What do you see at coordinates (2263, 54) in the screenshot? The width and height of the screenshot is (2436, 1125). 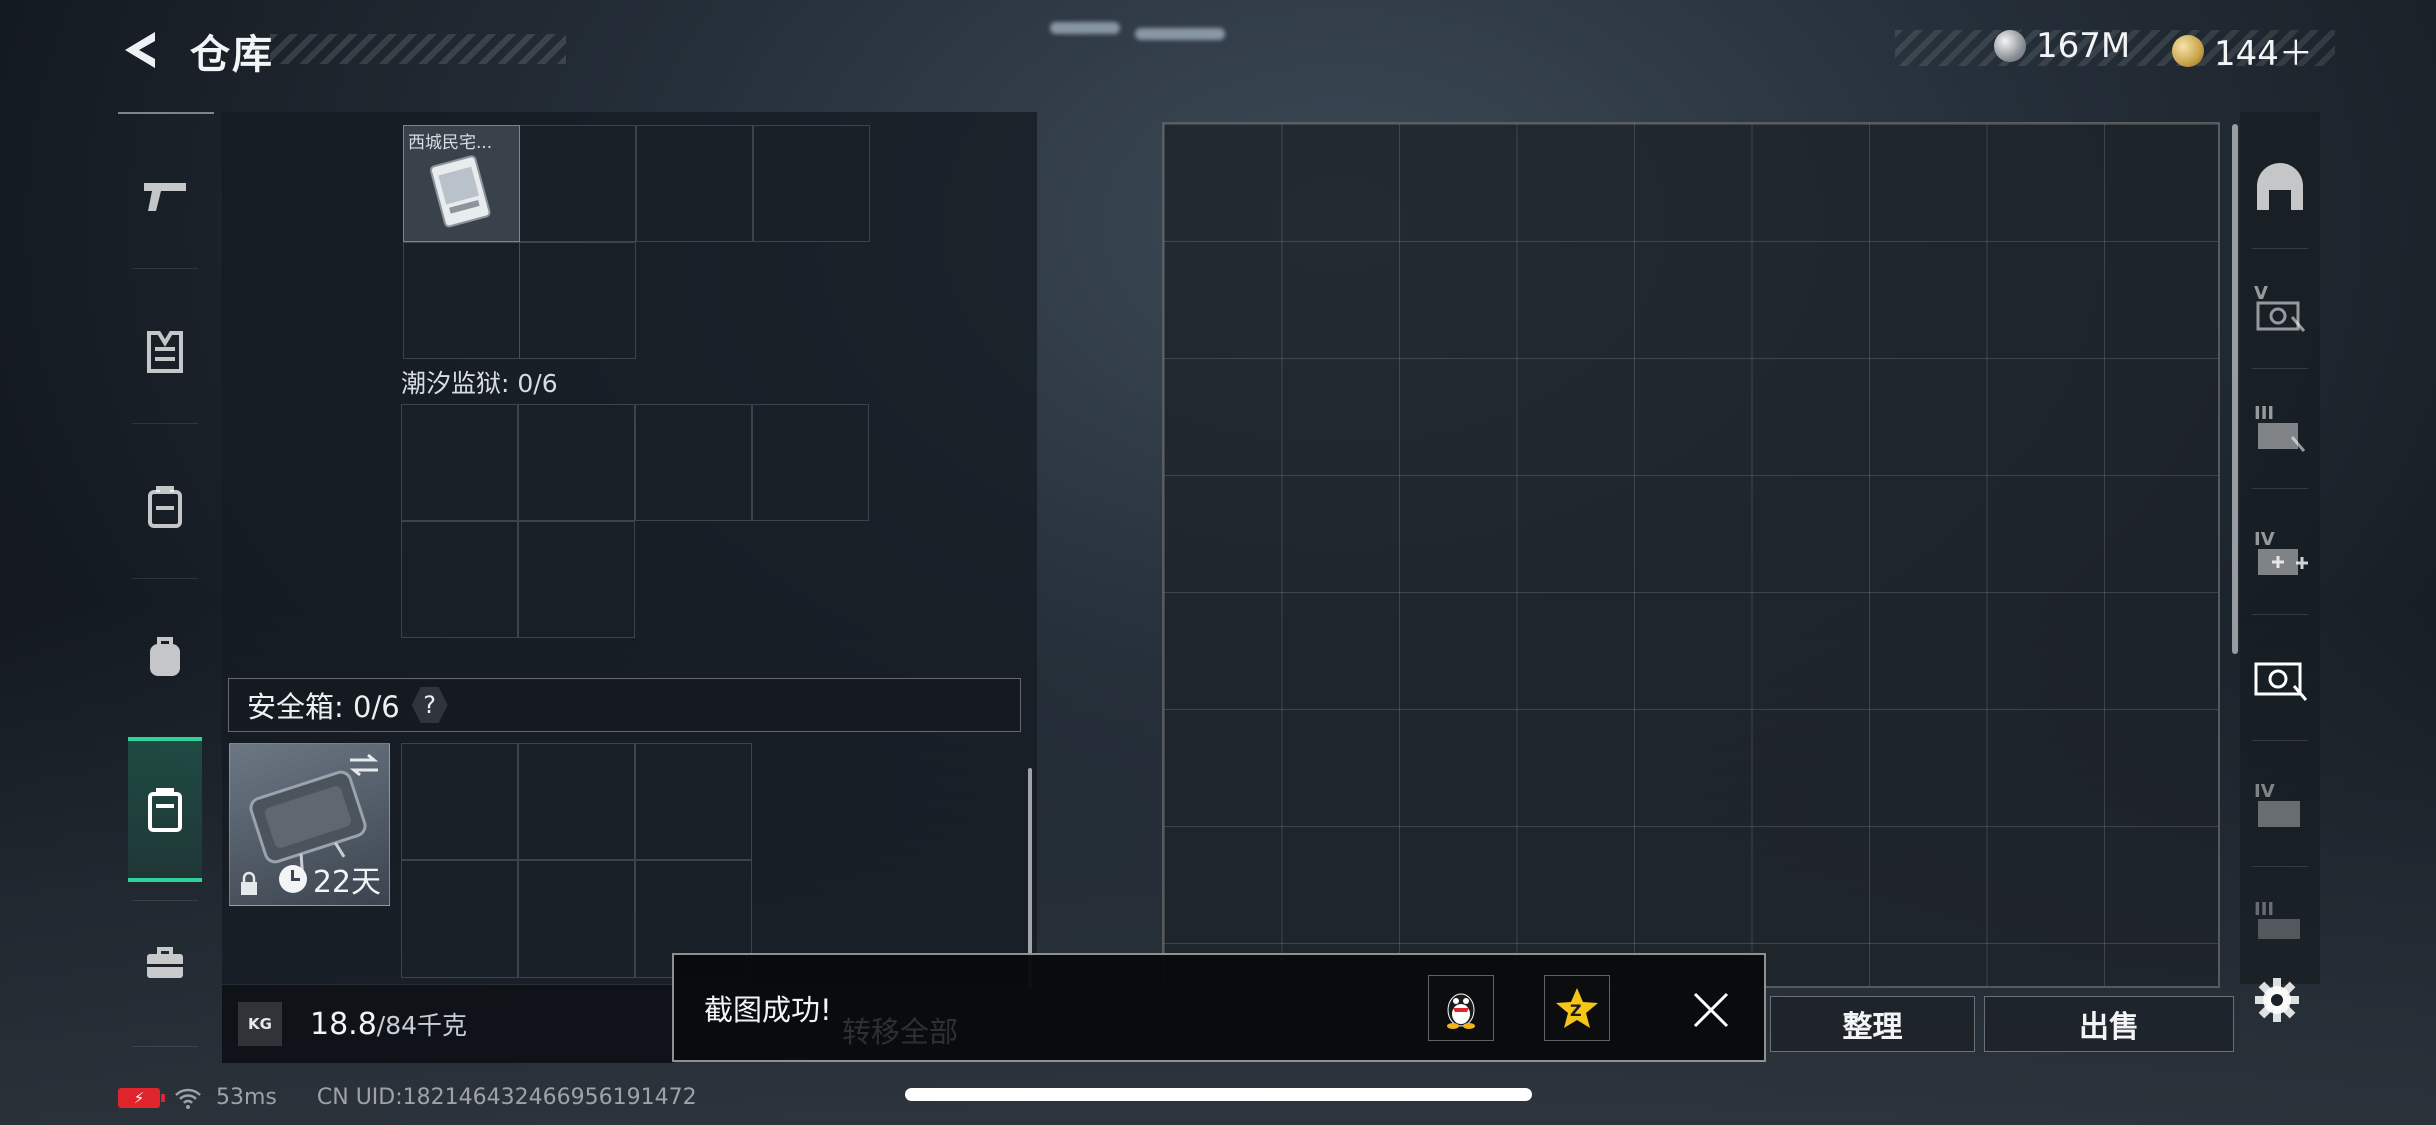 I see `gold-amount: 144＋` at bounding box center [2263, 54].